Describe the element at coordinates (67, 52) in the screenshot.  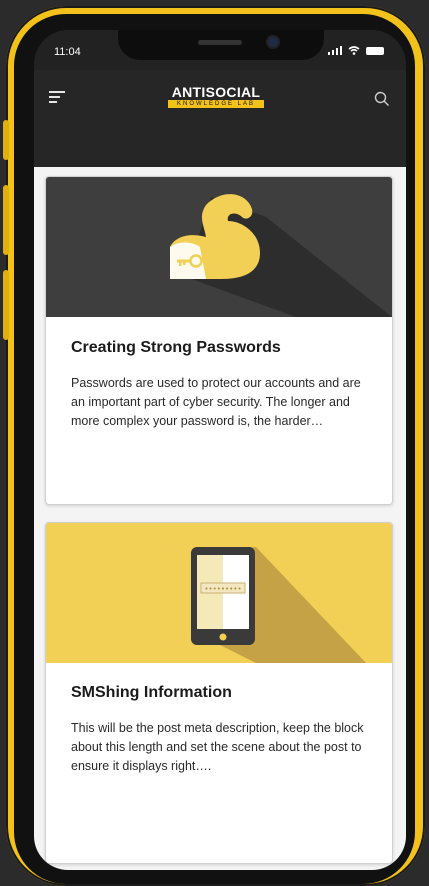
I see `status-time: 11:04` at that location.